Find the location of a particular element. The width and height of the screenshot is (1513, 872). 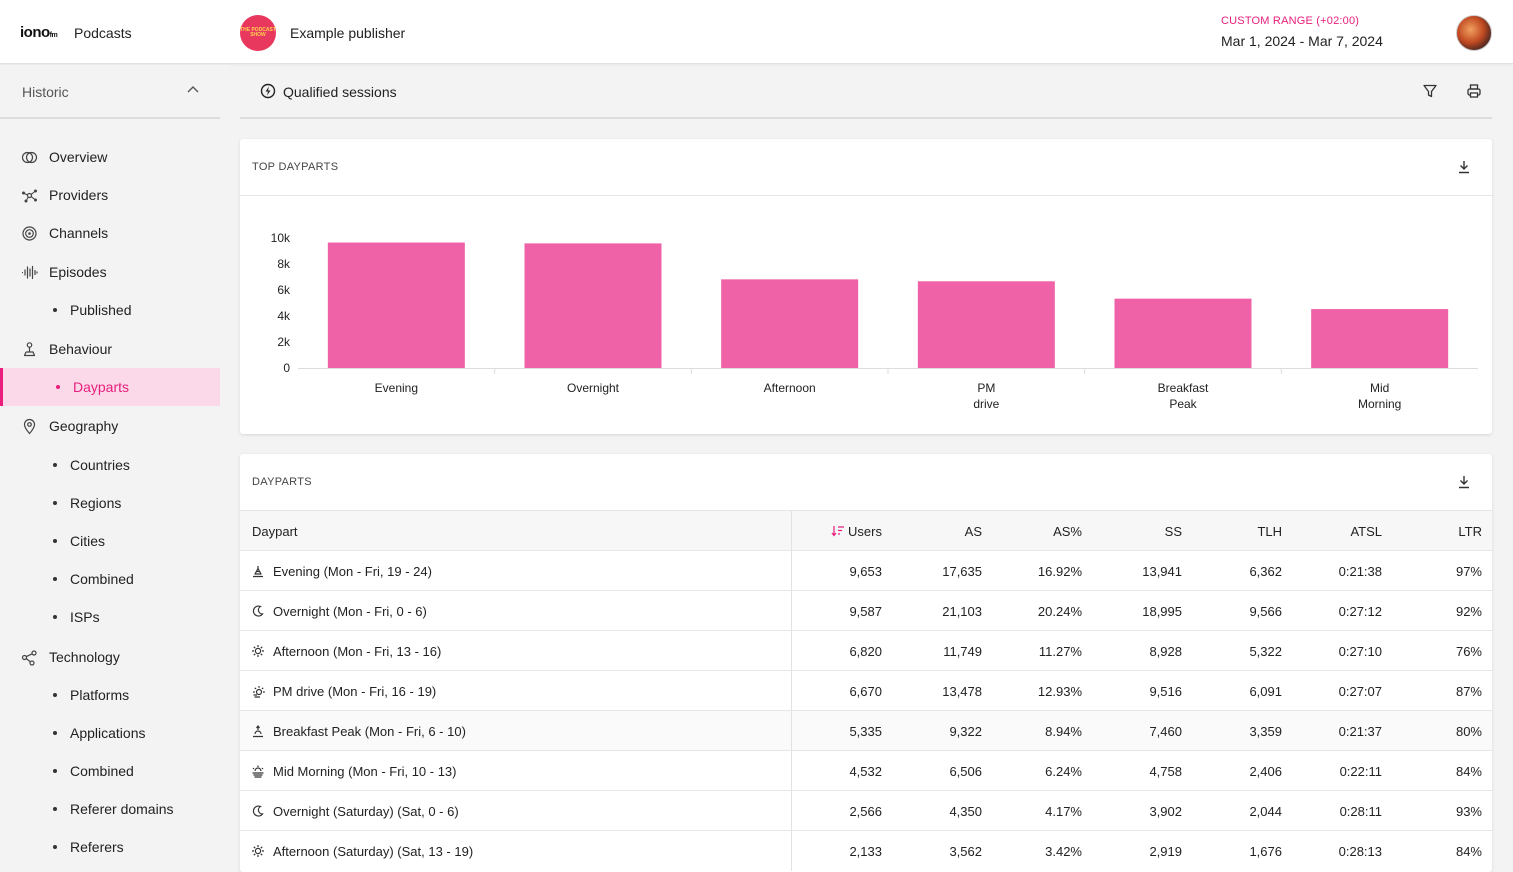

cell-as-pct: 8.94% is located at coordinates (1063, 731).